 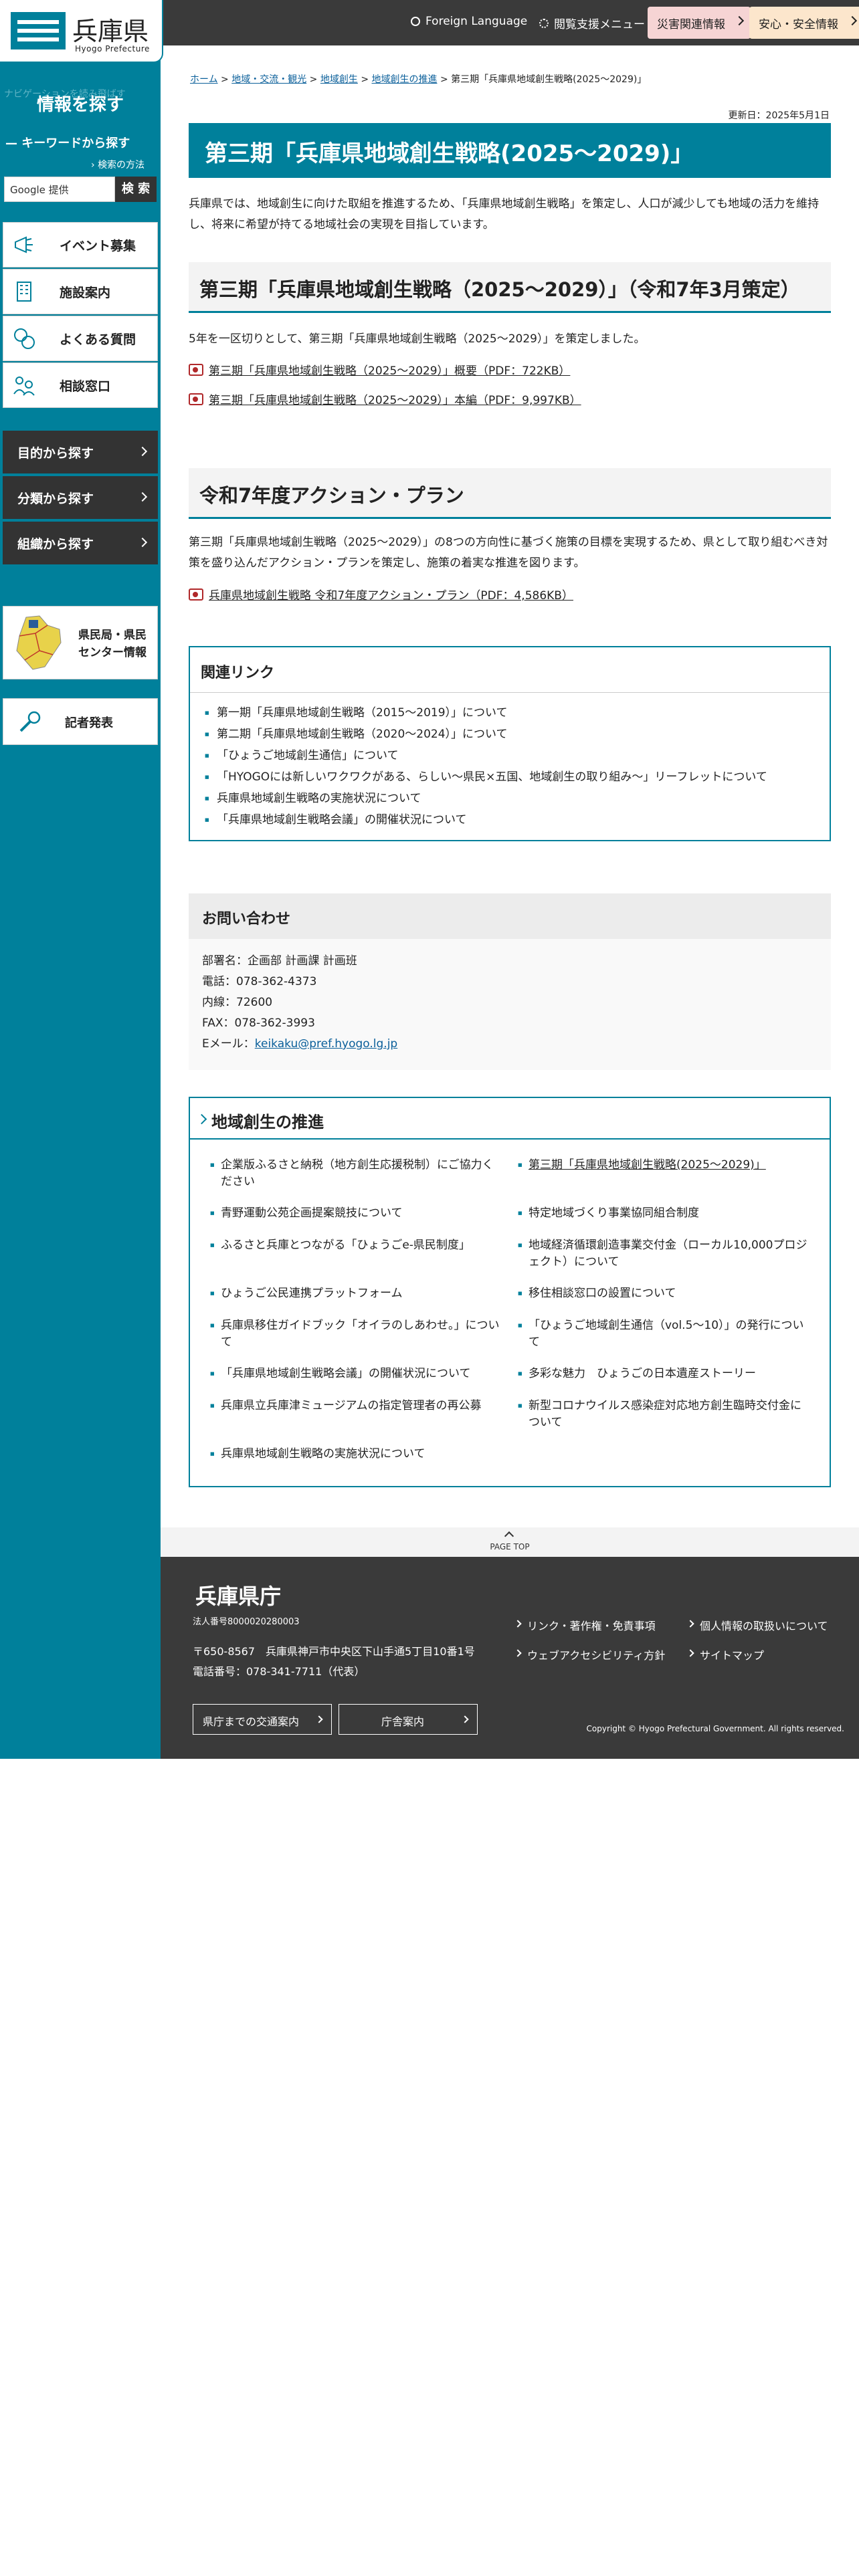 I want to click on promotion-link: ふるさと兵庫とつながる「ひょうごe-県民制度」, so click(x=356, y=1245).